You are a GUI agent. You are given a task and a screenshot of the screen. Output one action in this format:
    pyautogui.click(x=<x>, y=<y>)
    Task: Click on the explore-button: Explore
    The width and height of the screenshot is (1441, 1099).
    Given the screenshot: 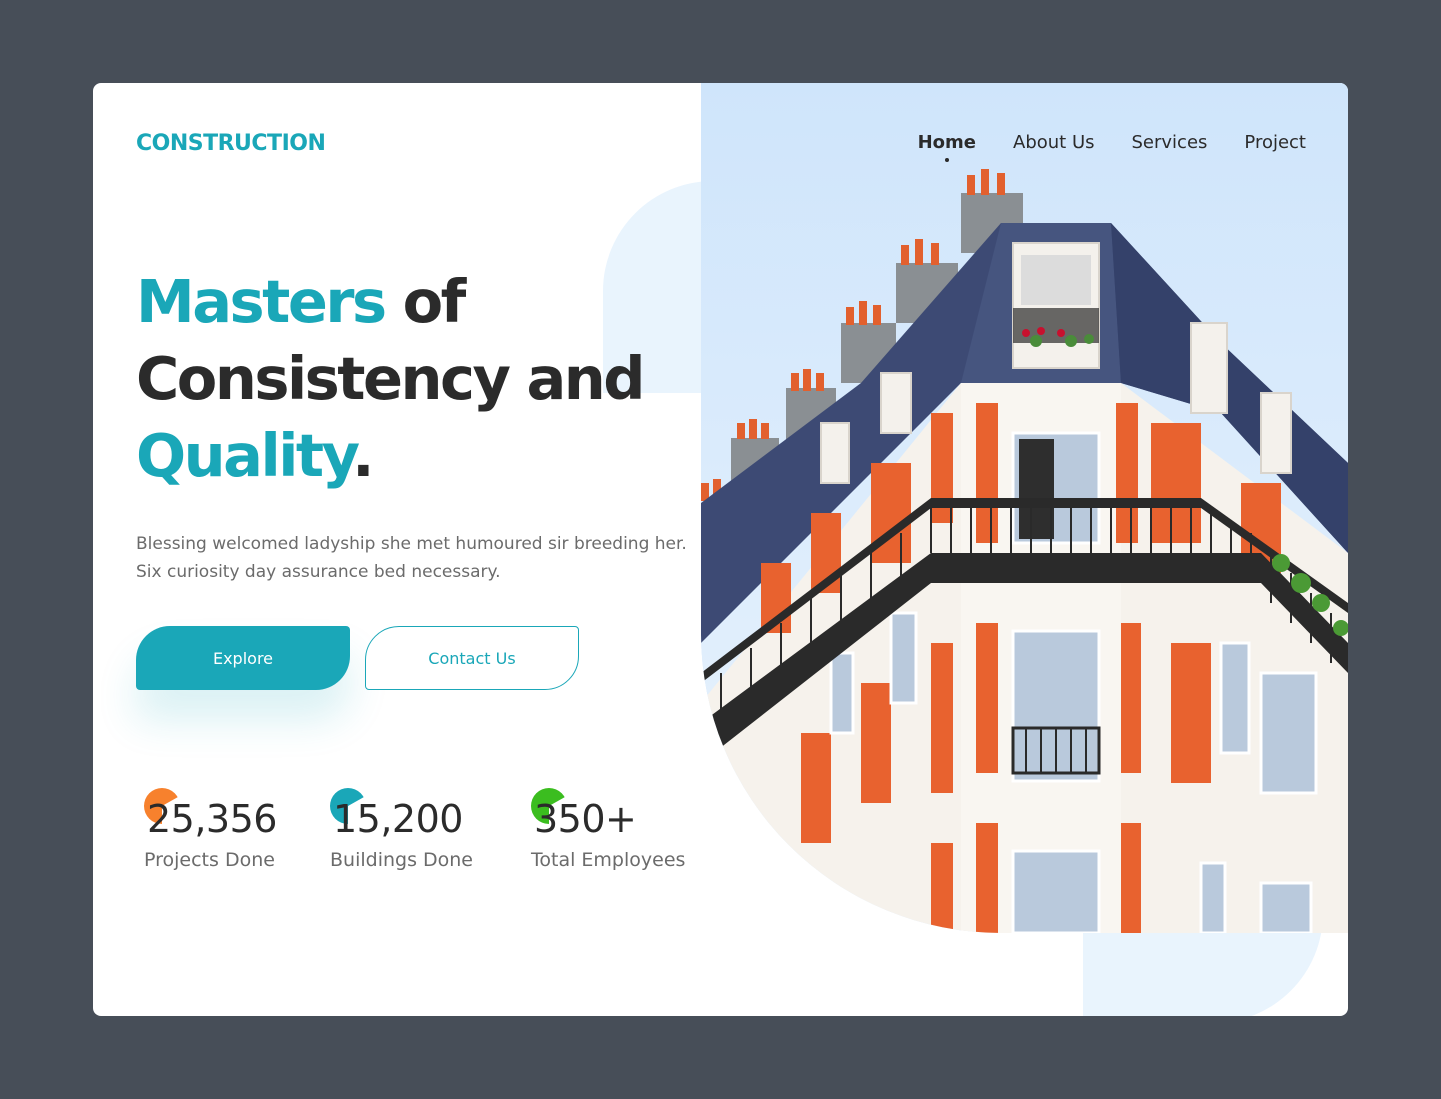 What is the action you would take?
    pyautogui.click(x=243, y=658)
    